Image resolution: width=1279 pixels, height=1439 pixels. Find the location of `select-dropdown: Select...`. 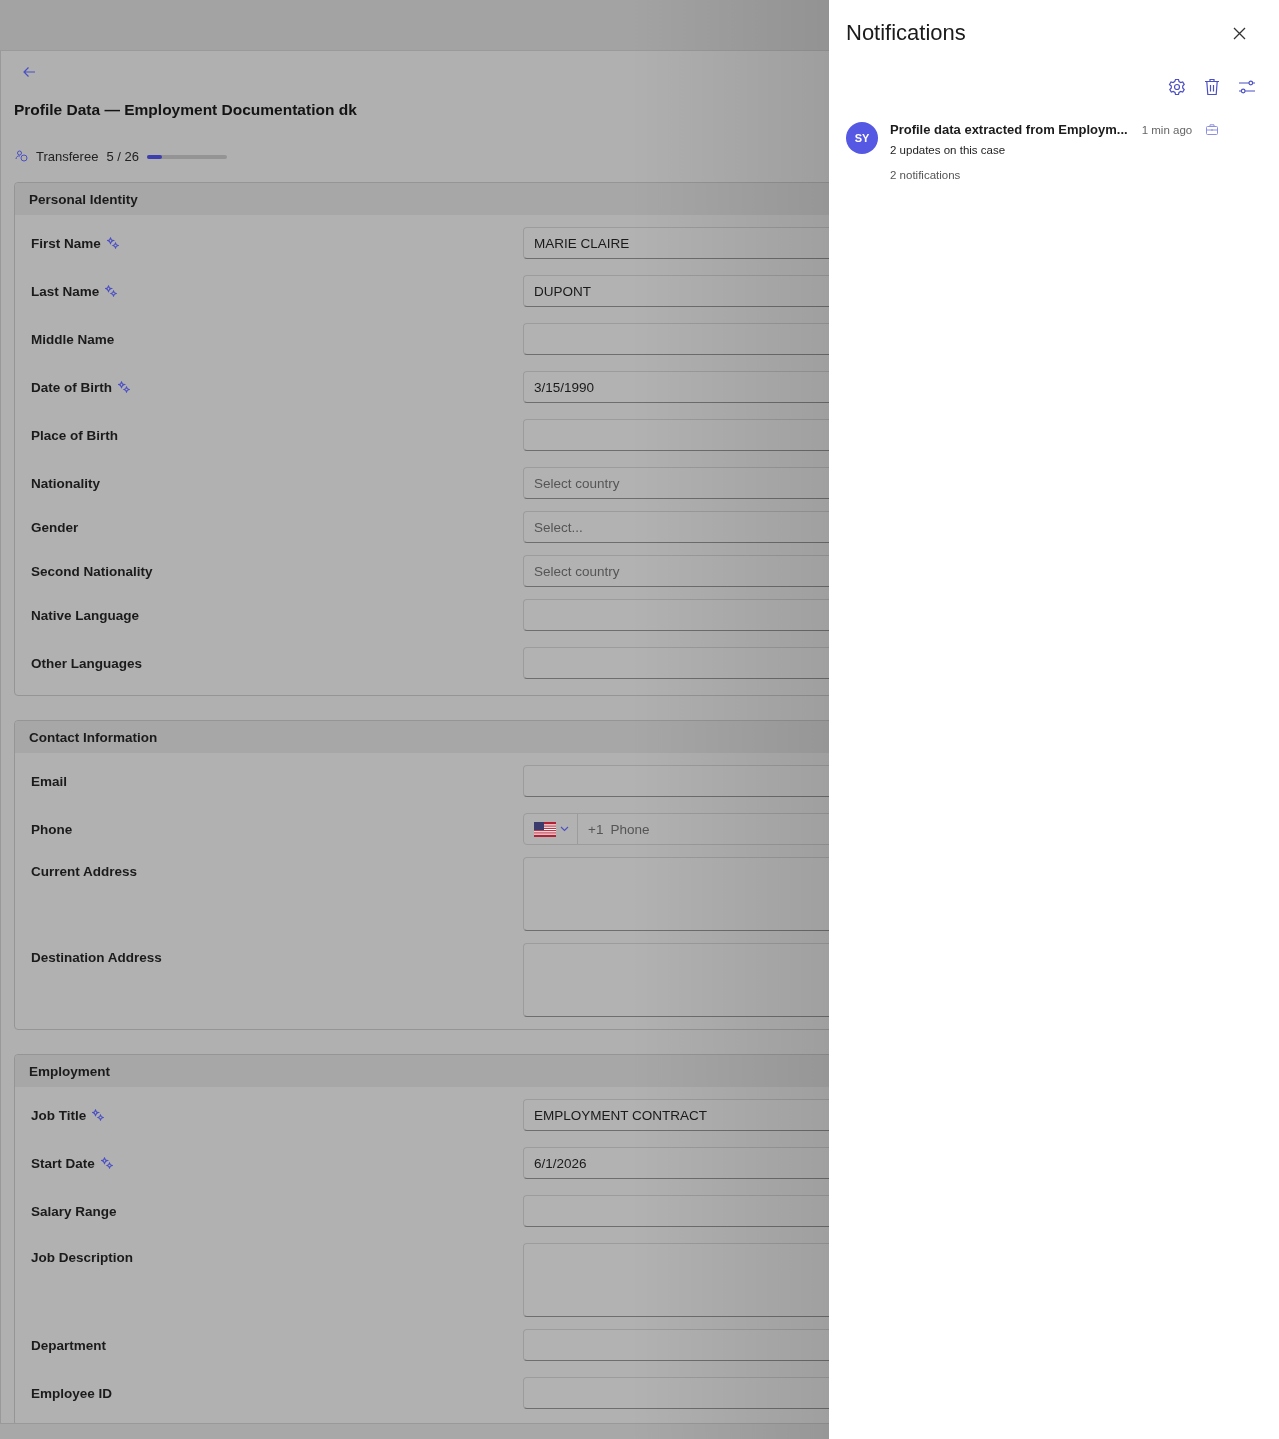

select-dropdown: Select... is located at coordinates (676, 527).